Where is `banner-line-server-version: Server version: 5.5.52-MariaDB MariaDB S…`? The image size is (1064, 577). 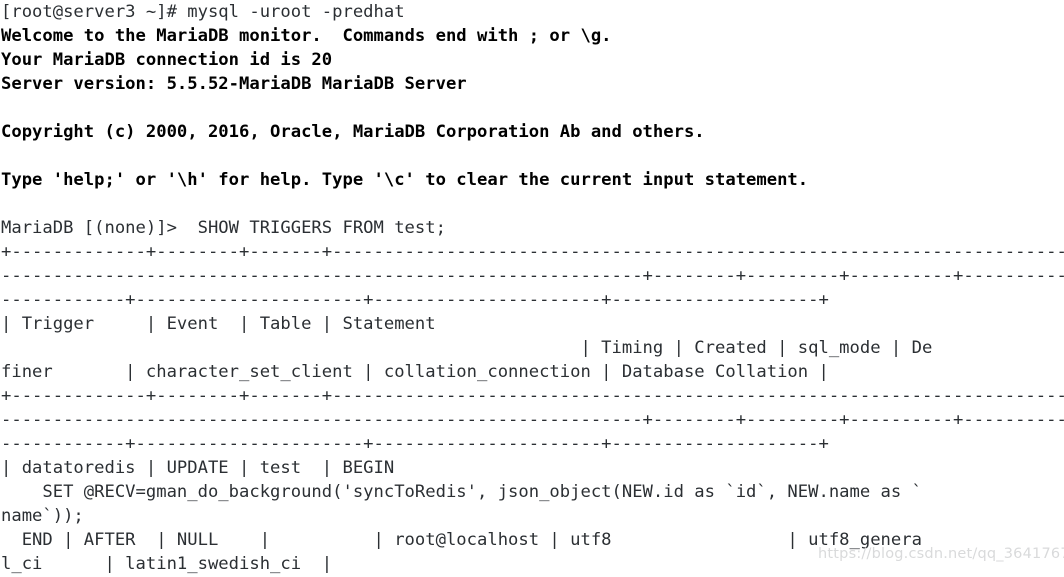
banner-line-server-version: Server version: 5.5.52-MariaDB MariaDB S… is located at coordinates (234, 84).